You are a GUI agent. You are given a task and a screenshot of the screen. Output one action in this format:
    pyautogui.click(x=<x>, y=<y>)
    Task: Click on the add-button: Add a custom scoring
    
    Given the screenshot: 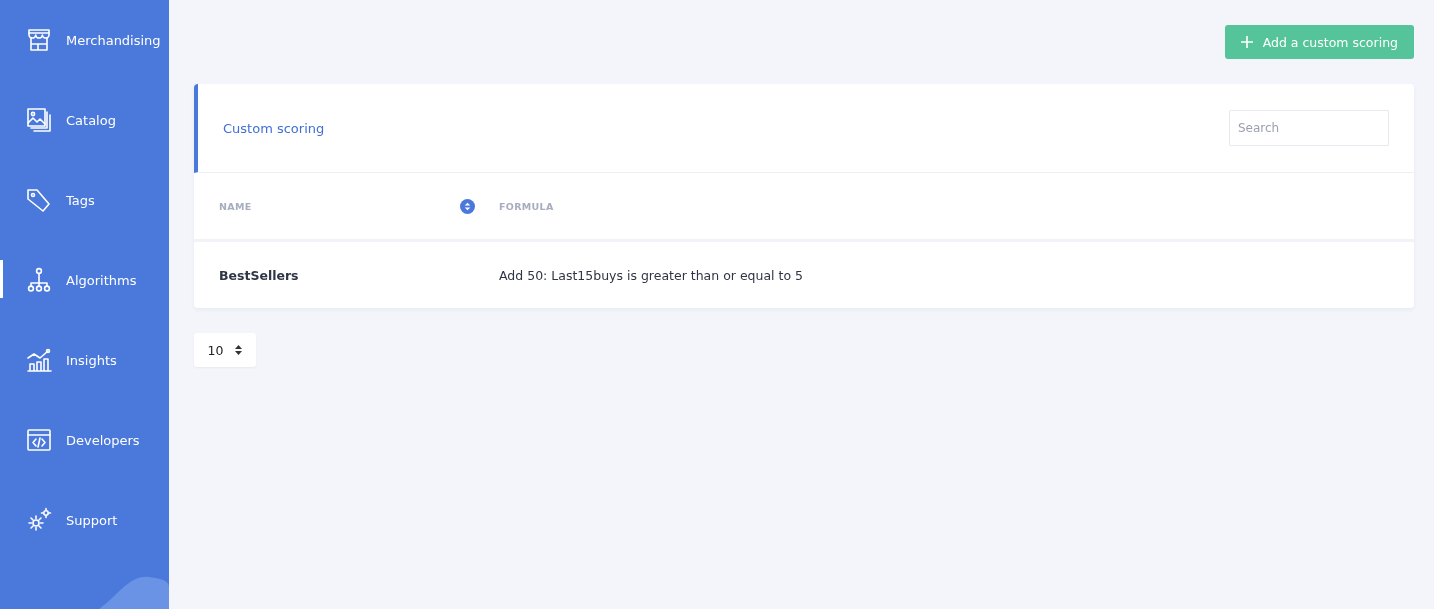 What is the action you would take?
    pyautogui.click(x=1319, y=42)
    